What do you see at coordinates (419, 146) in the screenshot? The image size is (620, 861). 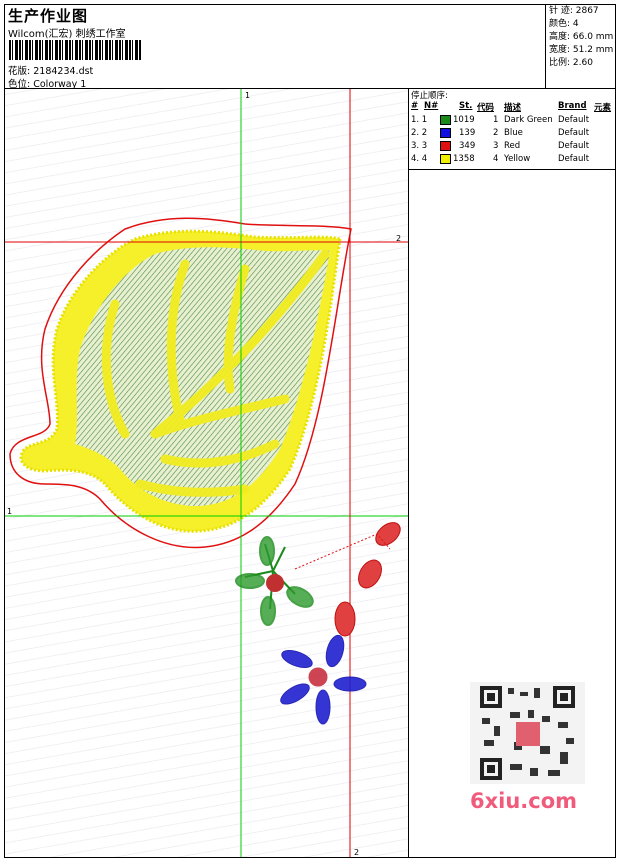 I see `row-index: 3. 3` at bounding box center [419, 146].